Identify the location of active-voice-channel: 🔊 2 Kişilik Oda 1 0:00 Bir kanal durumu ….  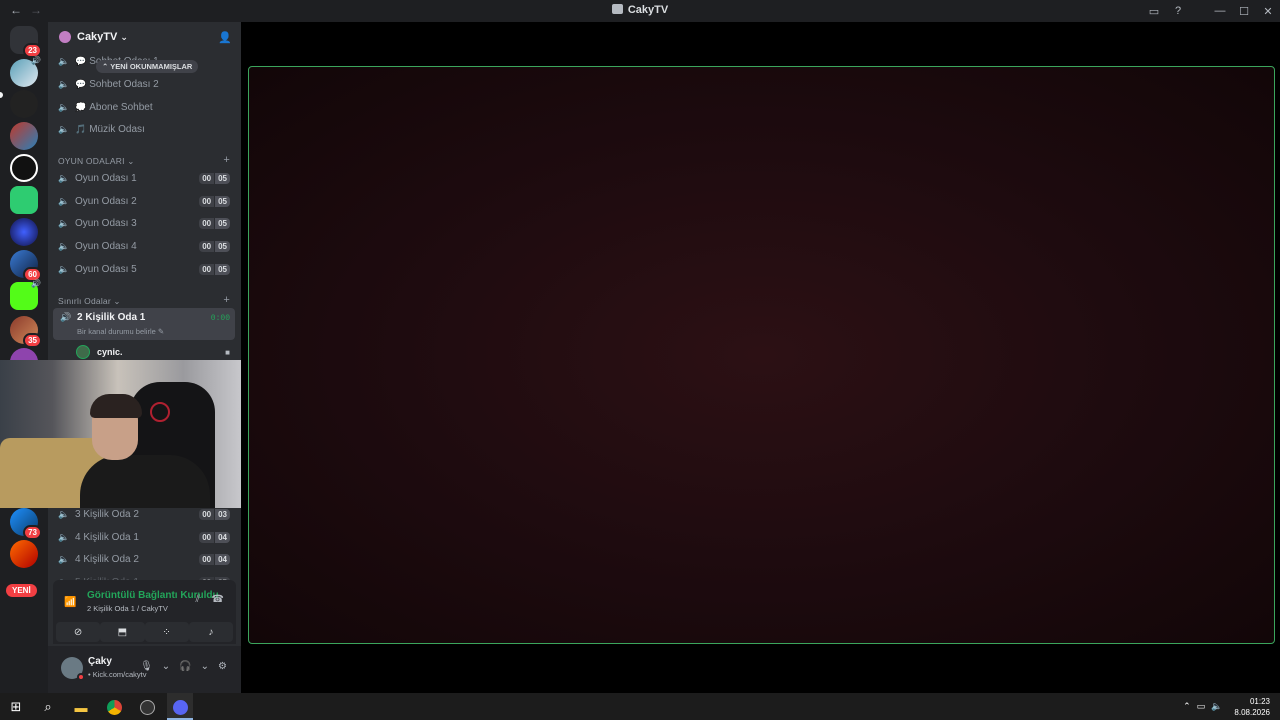
(144, 324).